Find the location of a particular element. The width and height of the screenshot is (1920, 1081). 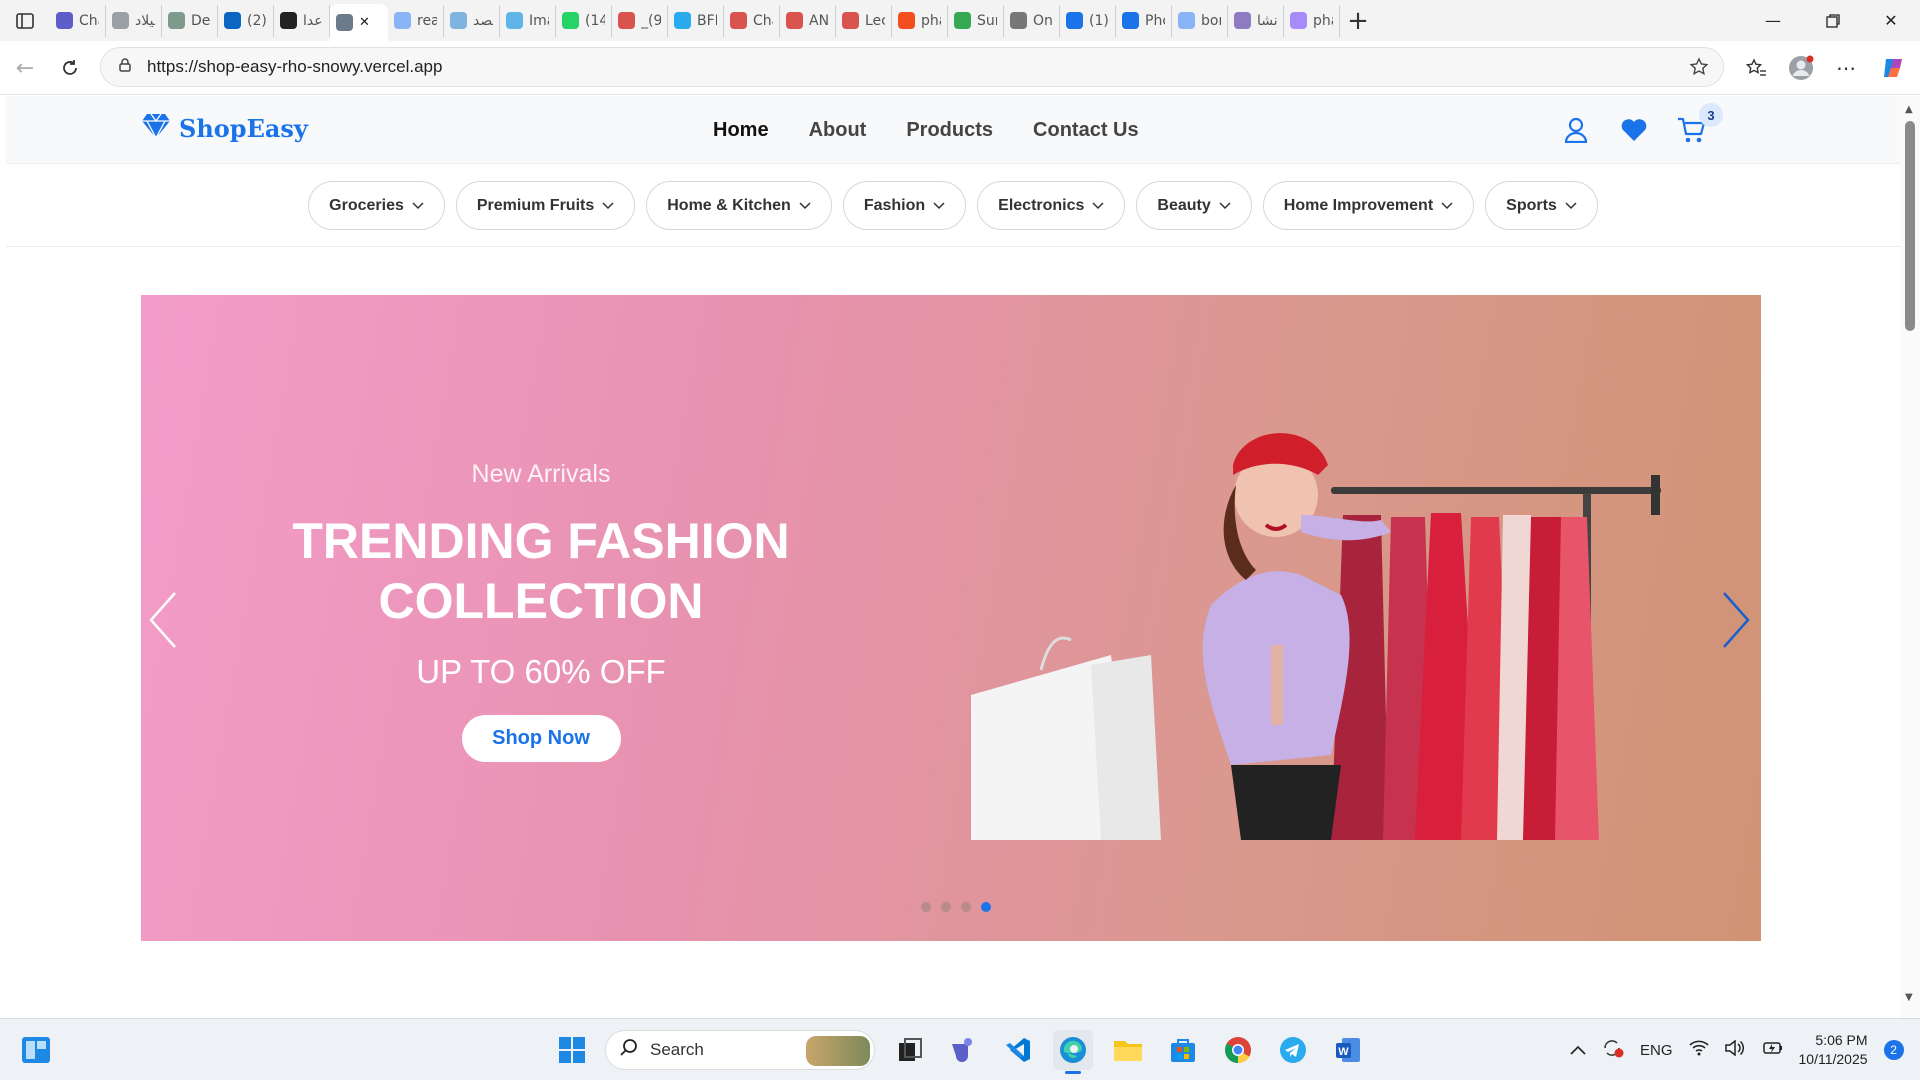

scroll-down-icon: ▼ is located at coordinates (1909, 997).